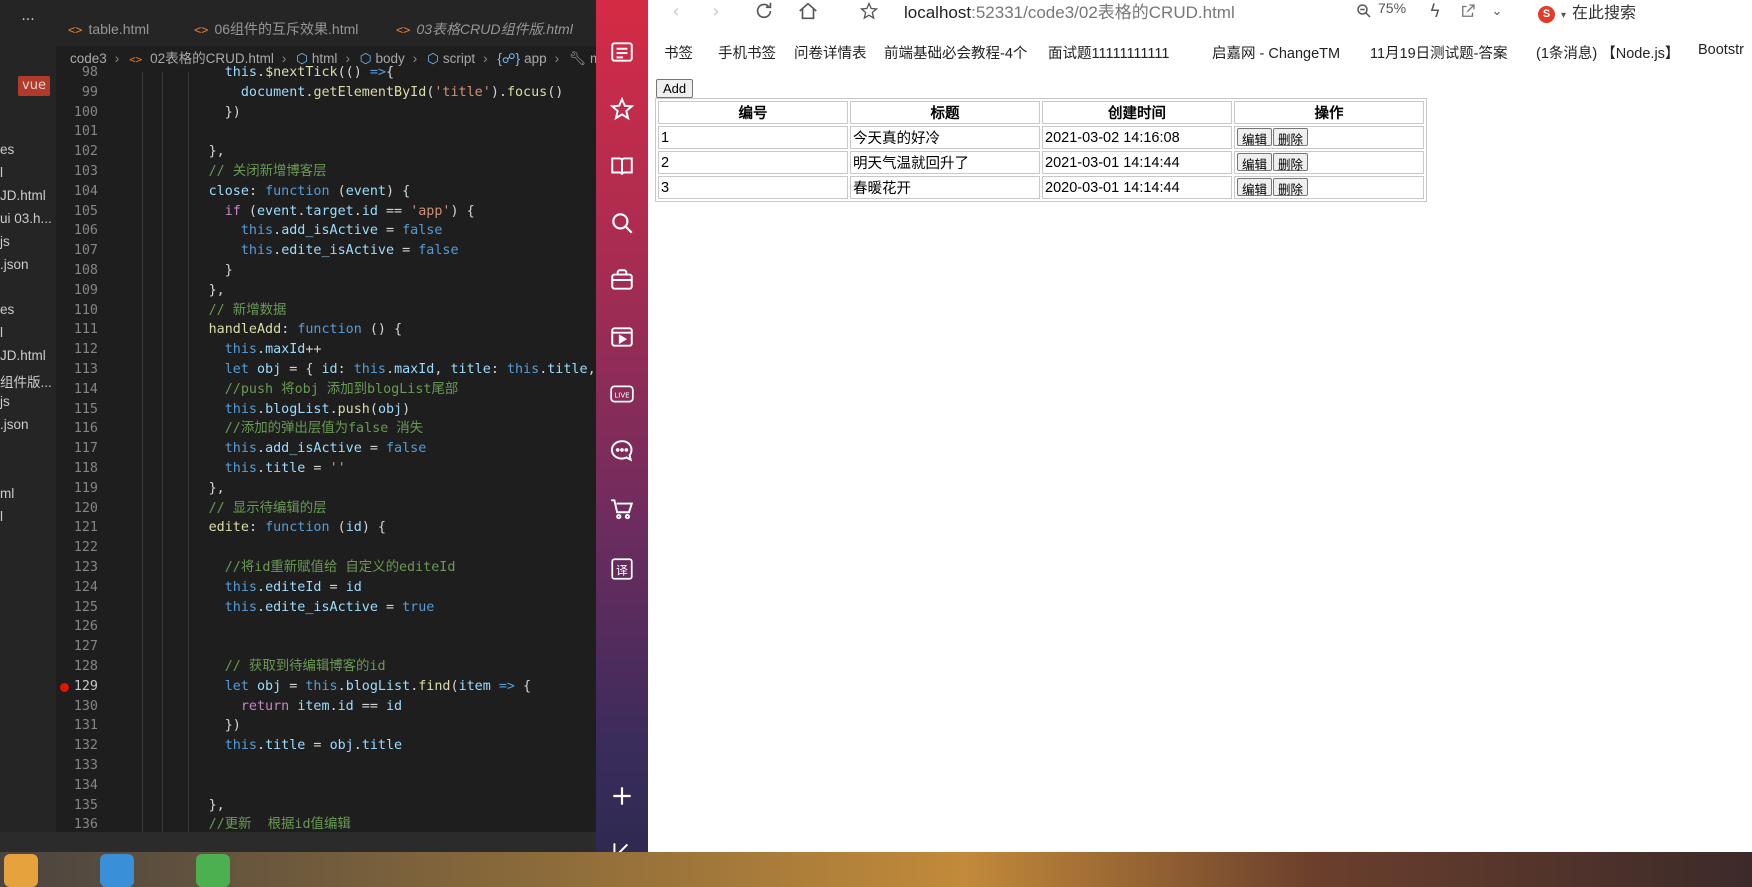 The width and height of the screenshot is (1752, 887). I want to click on more-actions-icon: ···, so click(28, 20).